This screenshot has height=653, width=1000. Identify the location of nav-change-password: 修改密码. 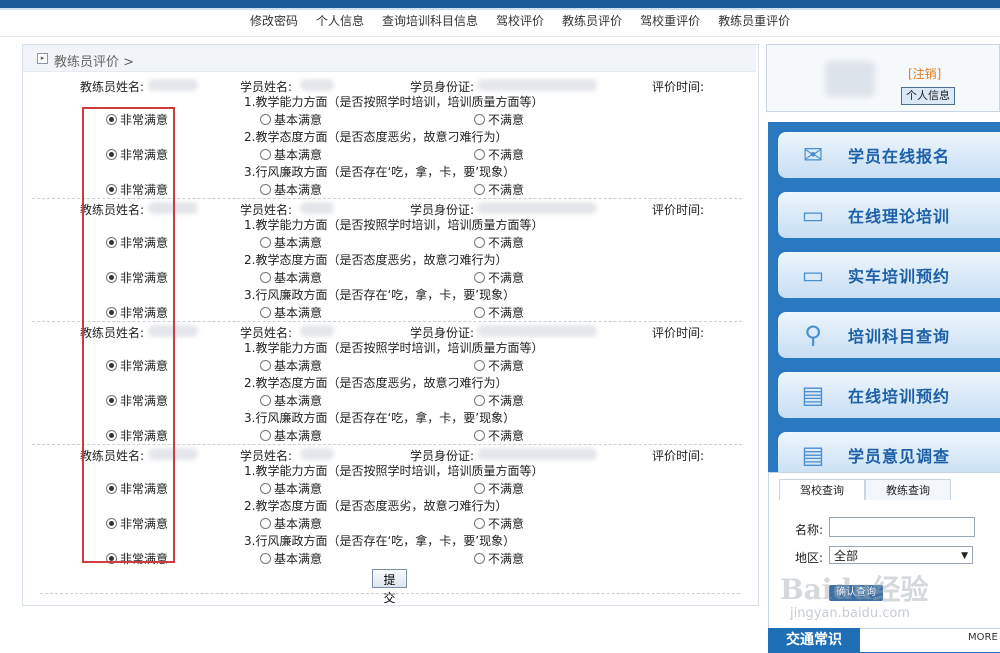
(274, 21).